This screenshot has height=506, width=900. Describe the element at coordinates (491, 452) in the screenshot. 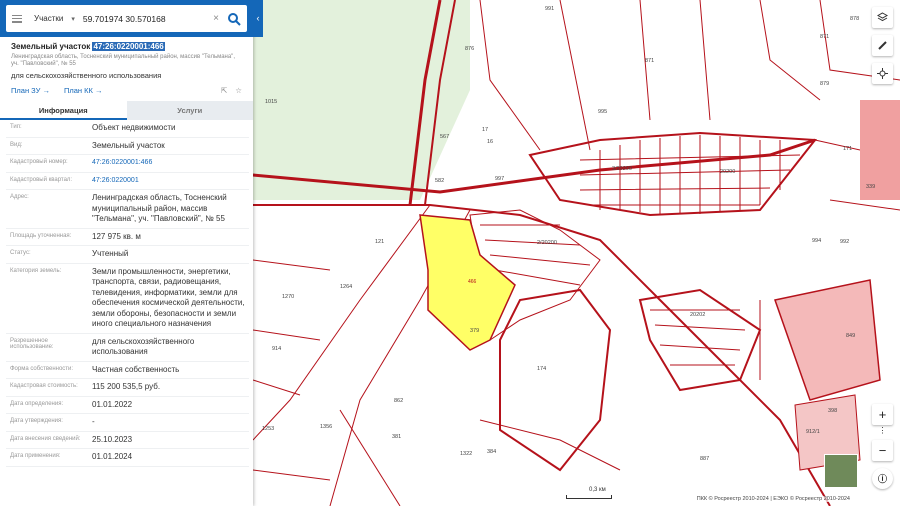

I see `svg-text: 384` at that location.